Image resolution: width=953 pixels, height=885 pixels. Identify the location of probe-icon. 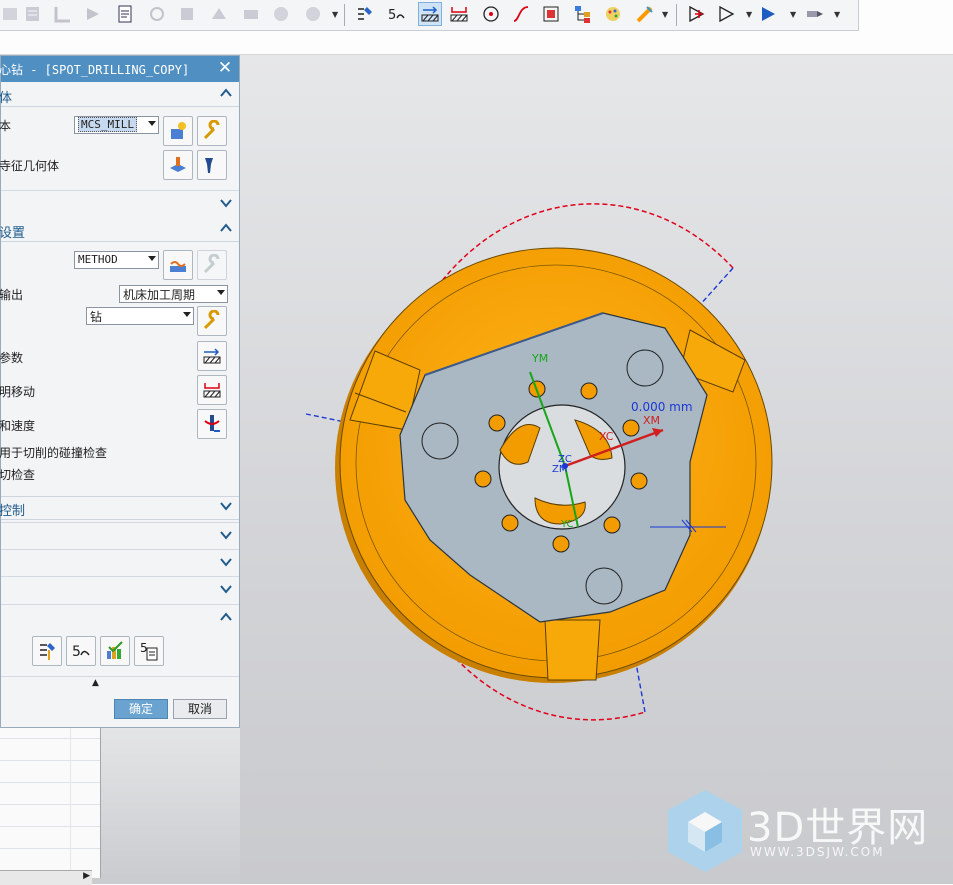
(697, 14).